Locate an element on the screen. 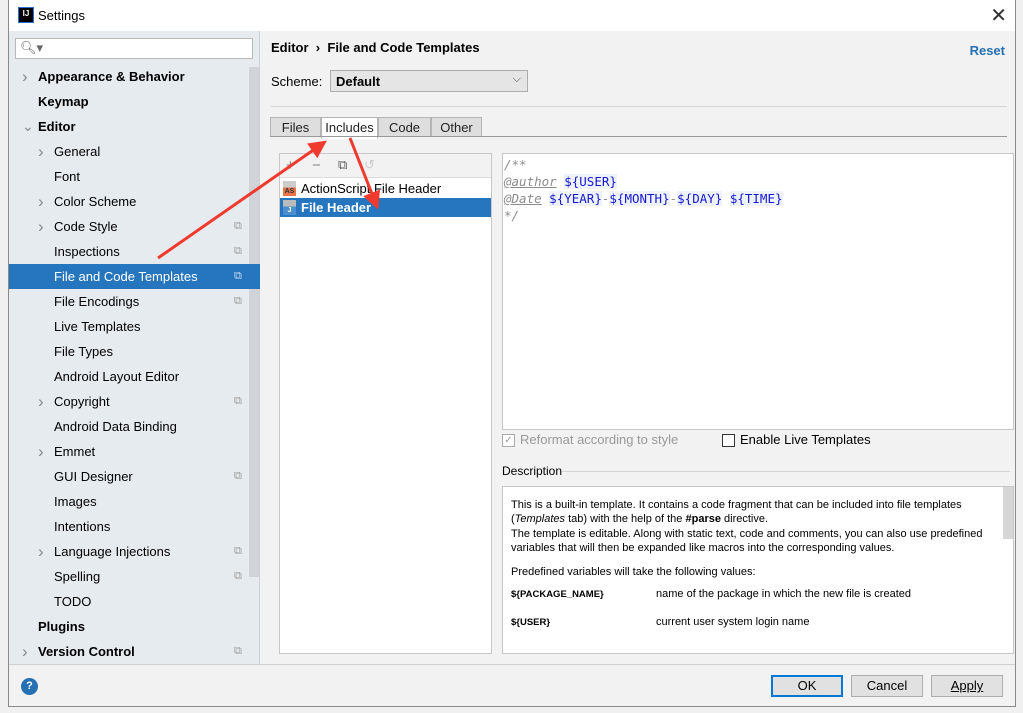  sidebar-item-label: Inspections is located at coordinates (87, 251).